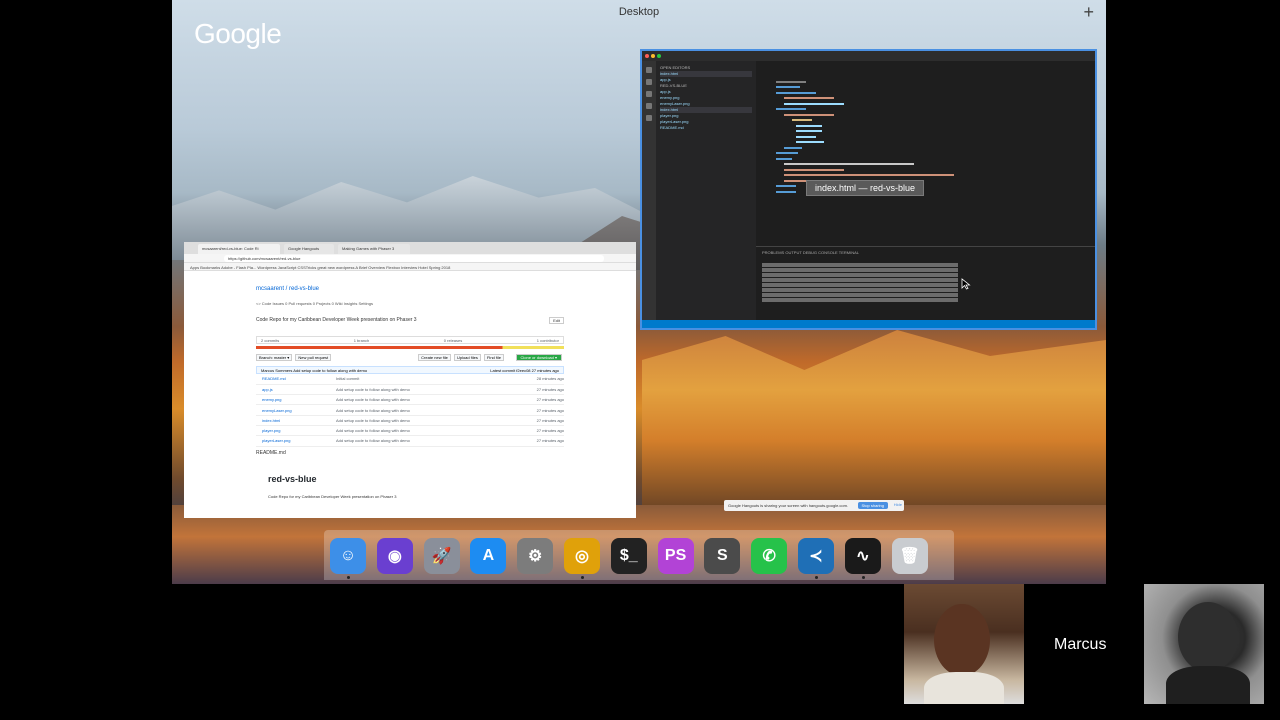 Image resolution: width=1280 pixels, height=720 pixels. Describe the element at coordinates (488, 556) in the screenshot. I see `app-store-icon: A` at that location.